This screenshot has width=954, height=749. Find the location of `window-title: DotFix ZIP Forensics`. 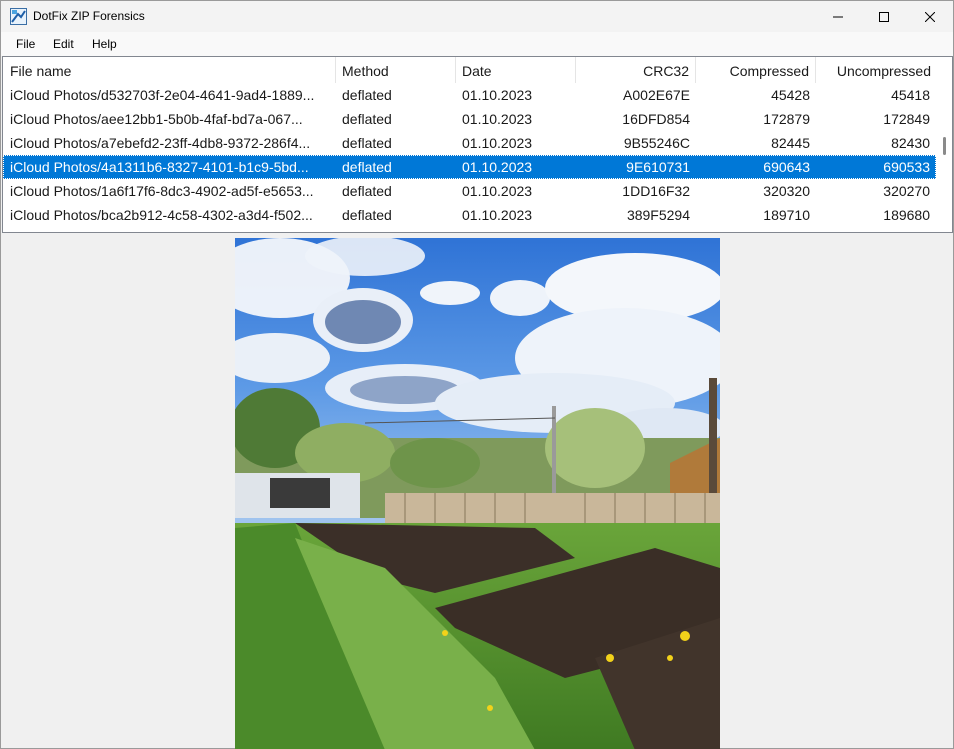

window-title: DotFix ZIP Forensics is located at coordinates (89, 16).